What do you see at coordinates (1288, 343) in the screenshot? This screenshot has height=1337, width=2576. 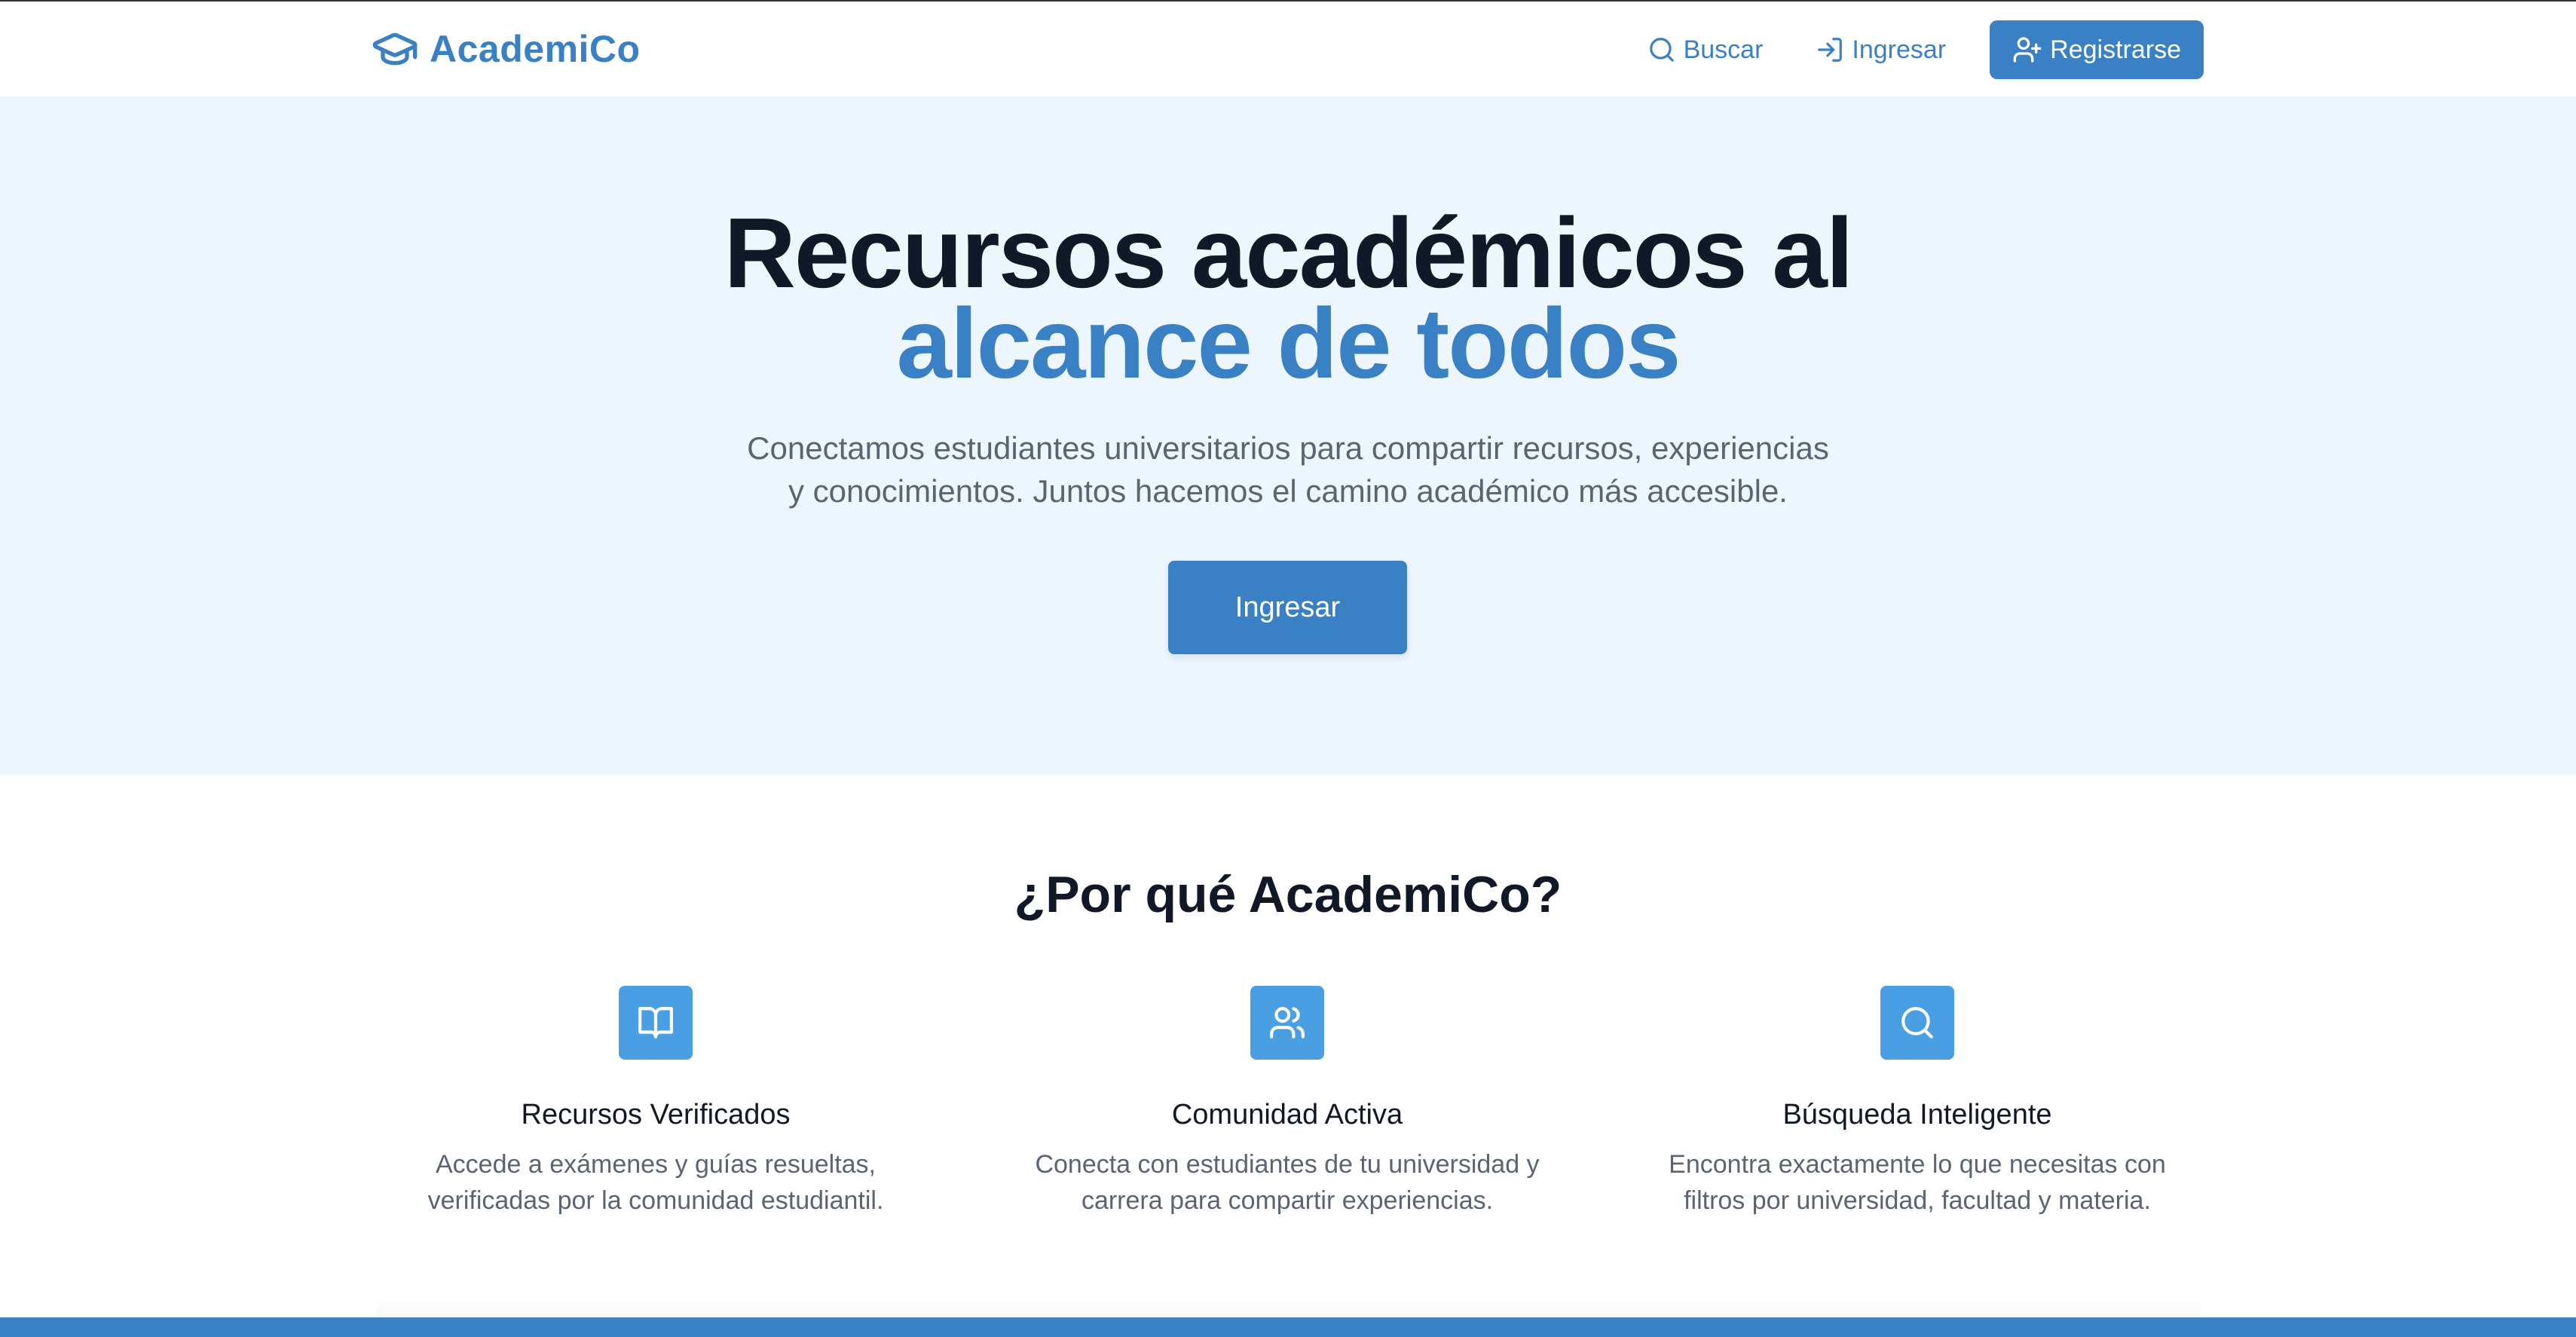 I see `hero-title-line2: alcance de todos` at bounding box center [1288, 343].